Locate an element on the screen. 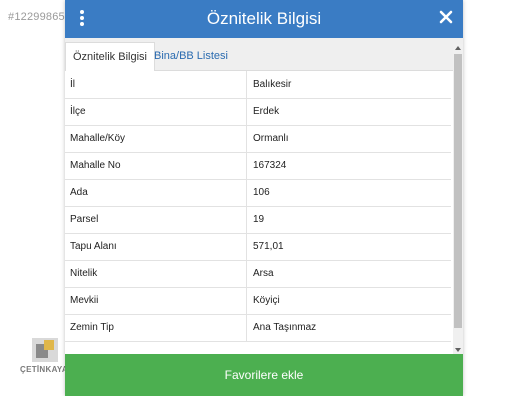  table-row: Mahalle/Köy Ormanlı is located at coordinates (258, 139).